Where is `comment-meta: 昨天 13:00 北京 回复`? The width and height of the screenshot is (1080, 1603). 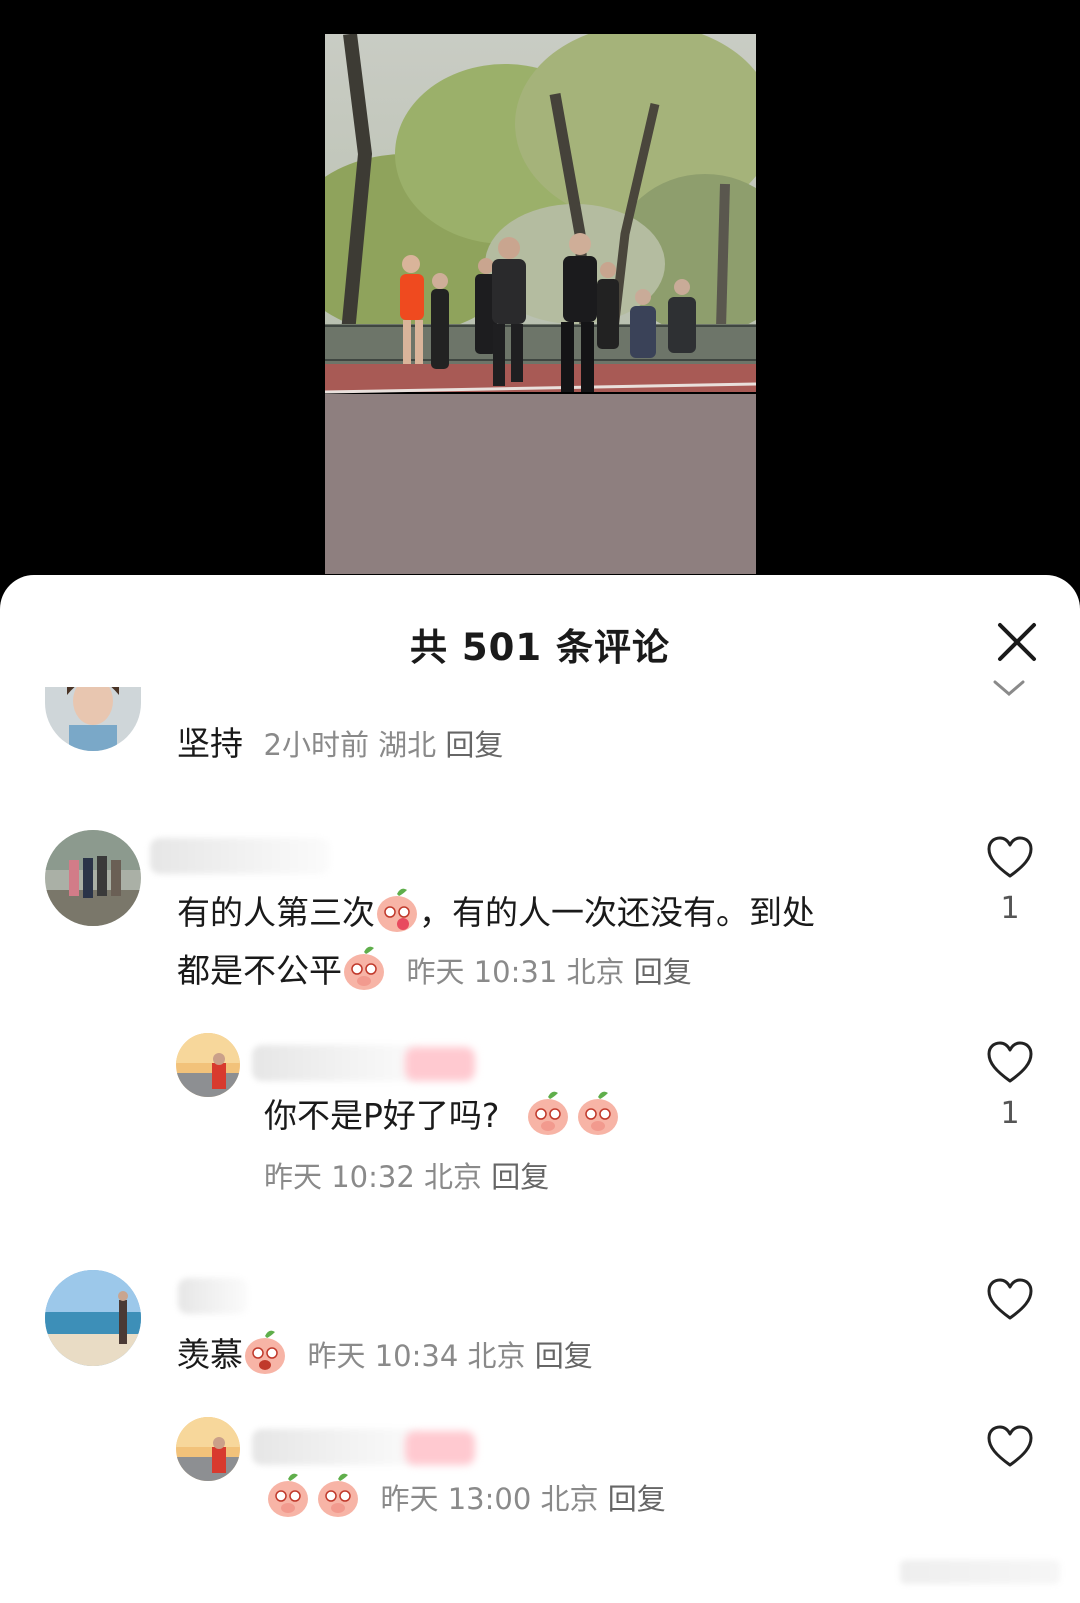
comment-meta: 昨天 13:00 北京 回复 is located at coordinates (523, 1499).